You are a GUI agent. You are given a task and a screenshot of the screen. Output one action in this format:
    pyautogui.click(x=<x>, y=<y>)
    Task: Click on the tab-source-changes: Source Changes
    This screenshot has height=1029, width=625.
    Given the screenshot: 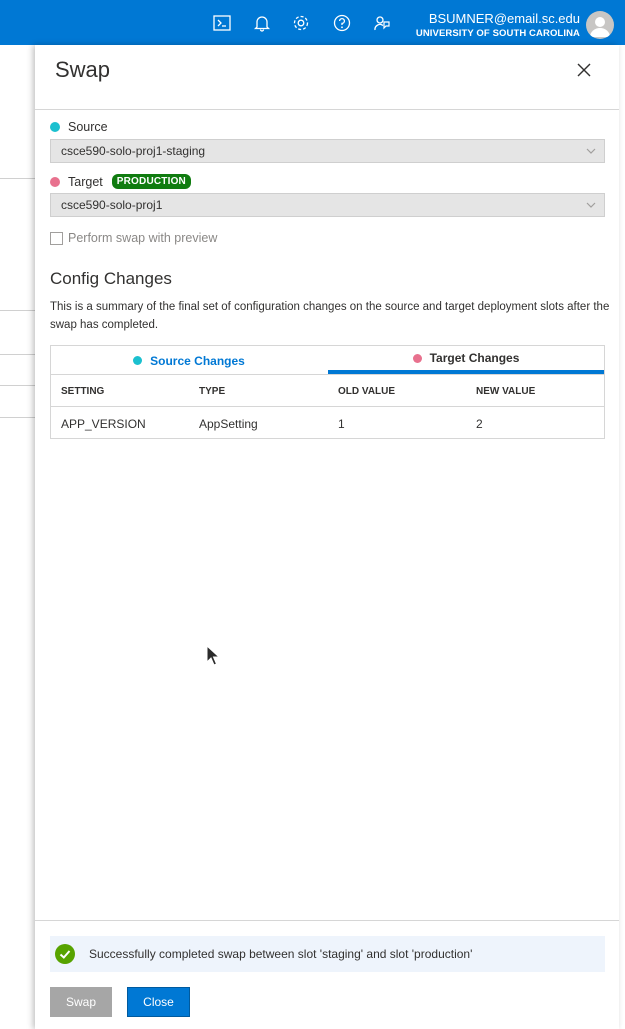 What is the action you would take?
    pyautogui.click(x=189, y=360)
    